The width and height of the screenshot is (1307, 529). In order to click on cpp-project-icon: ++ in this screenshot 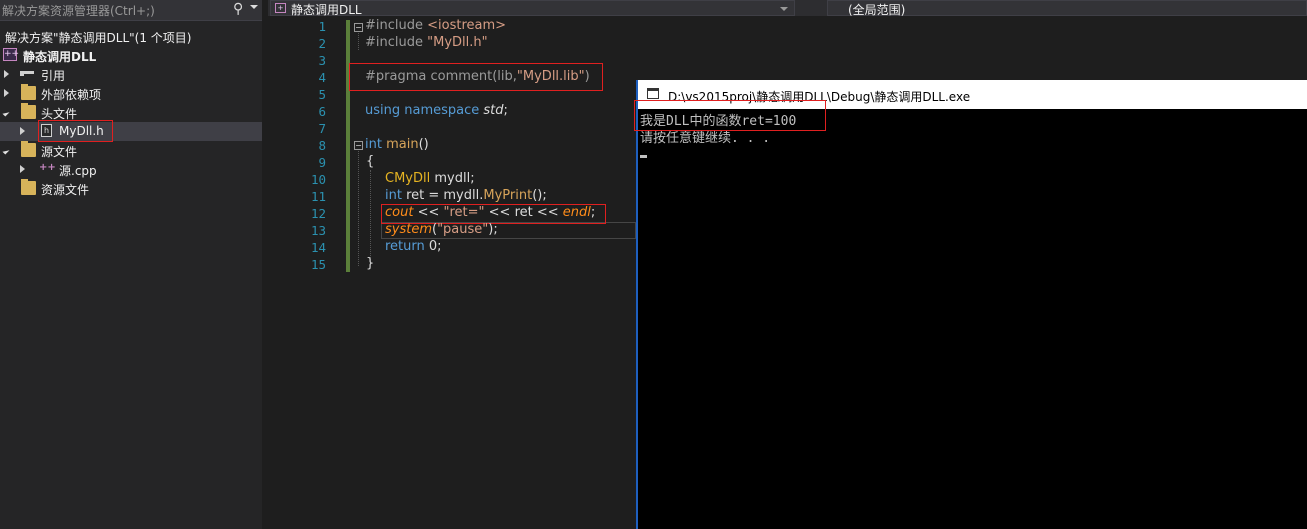, I will do `click(11, 54)`.